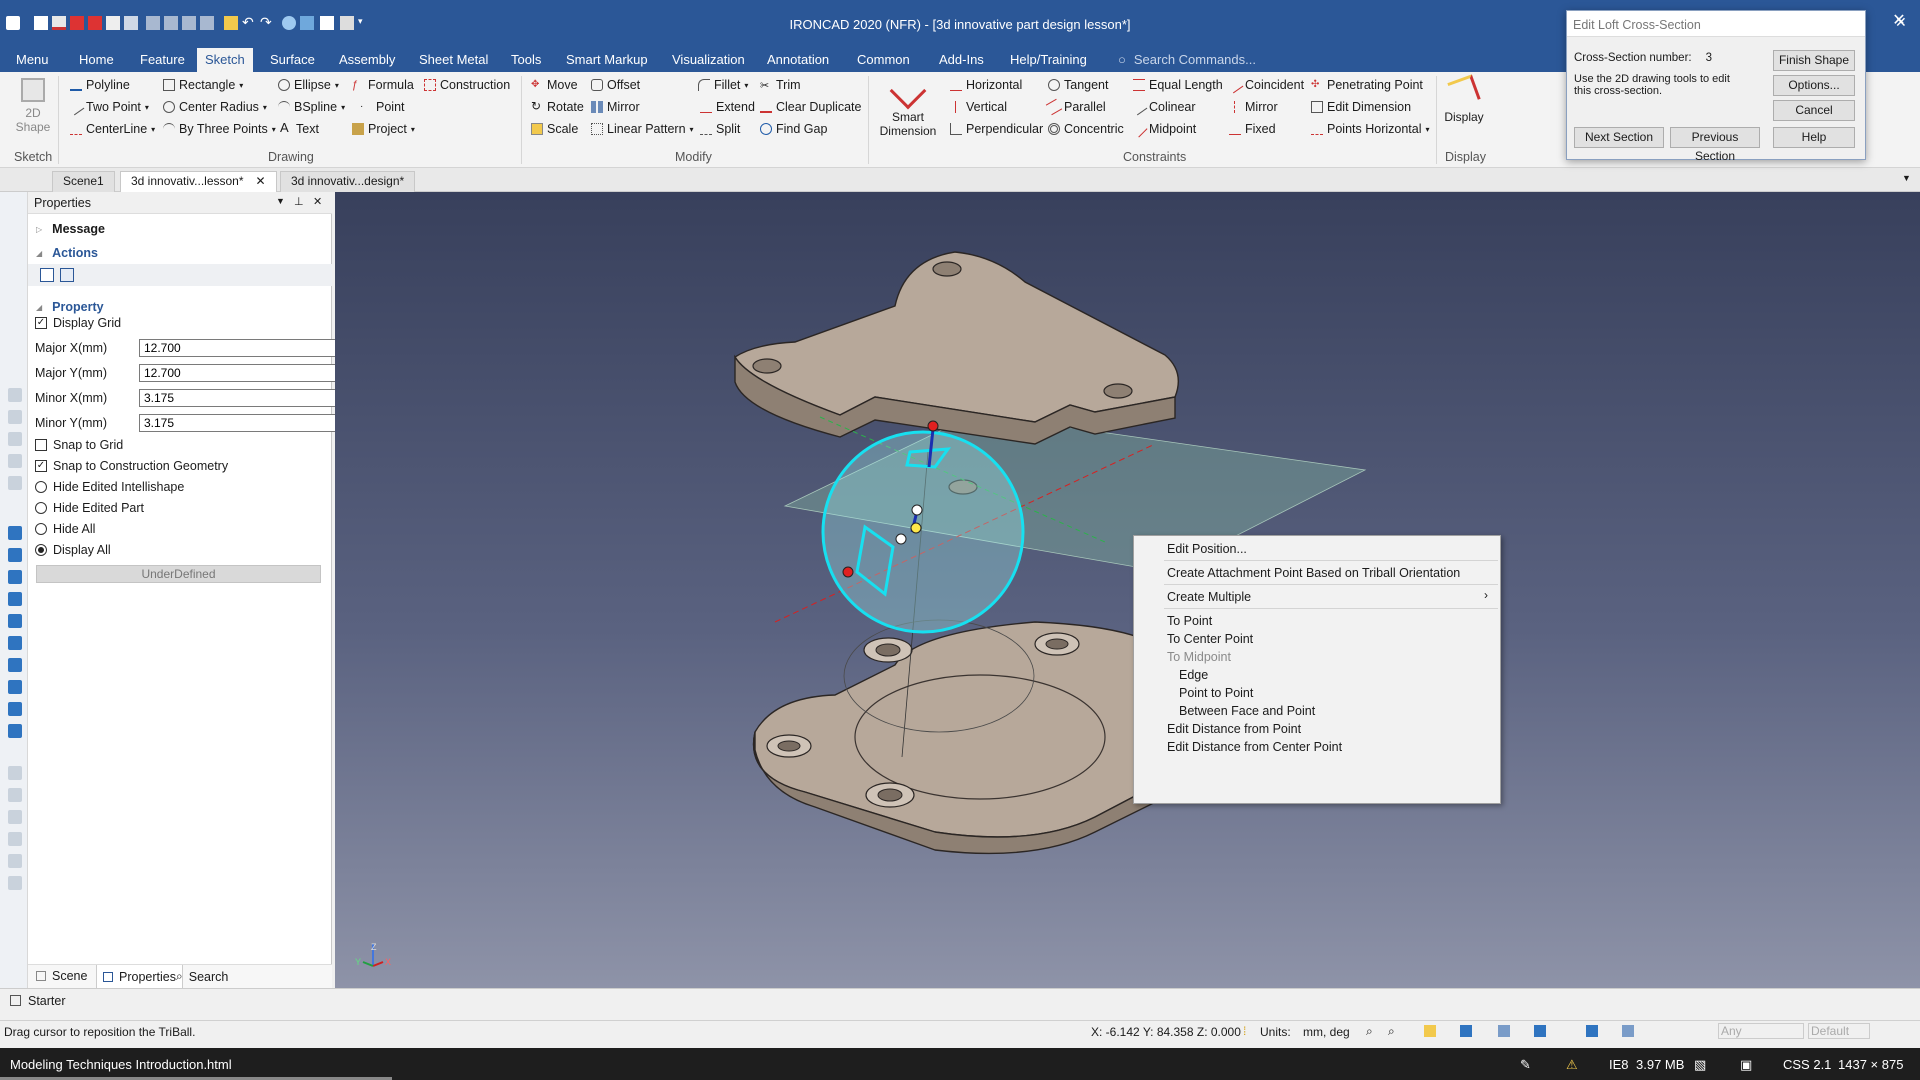 Image resolution: width=1920 pixels, height=1080 pixels. Describe the element at coordinates (61, 976) in the screenshot. I see `tab-scene: Scene` at that location.